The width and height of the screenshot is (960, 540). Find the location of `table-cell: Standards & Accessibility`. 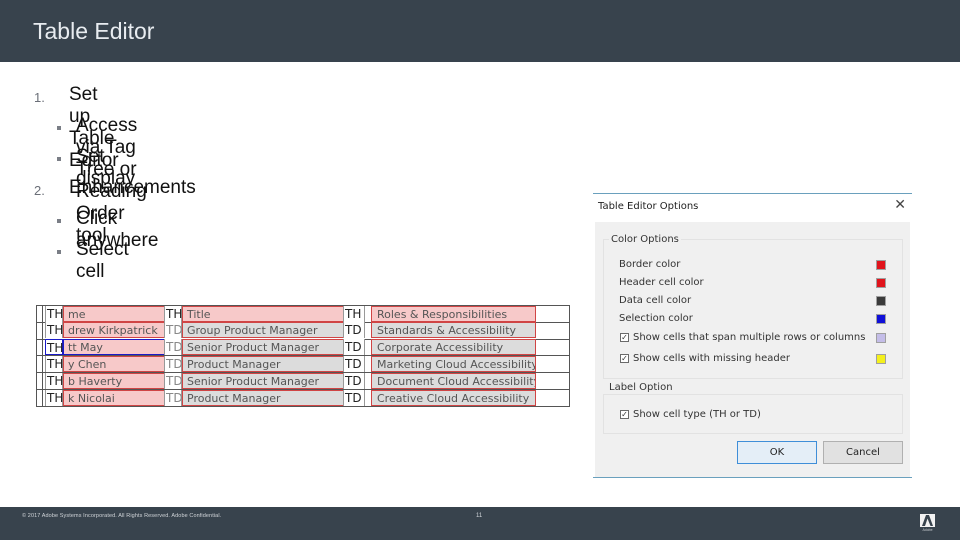

table-cell: Standards & Accessibility is located at coordinates (453, 330).